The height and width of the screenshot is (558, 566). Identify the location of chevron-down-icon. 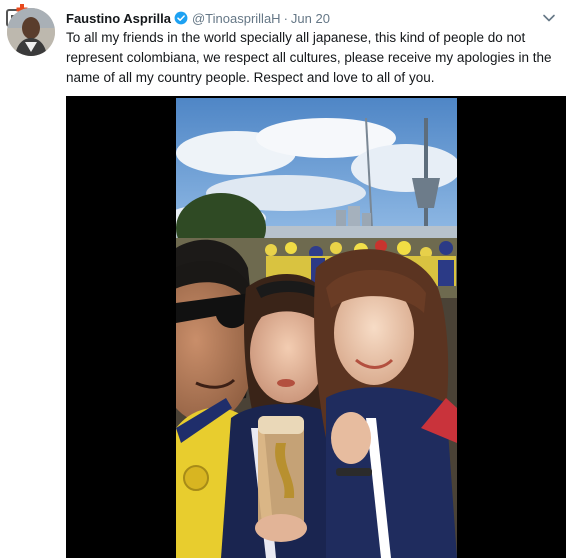
(549, 18).